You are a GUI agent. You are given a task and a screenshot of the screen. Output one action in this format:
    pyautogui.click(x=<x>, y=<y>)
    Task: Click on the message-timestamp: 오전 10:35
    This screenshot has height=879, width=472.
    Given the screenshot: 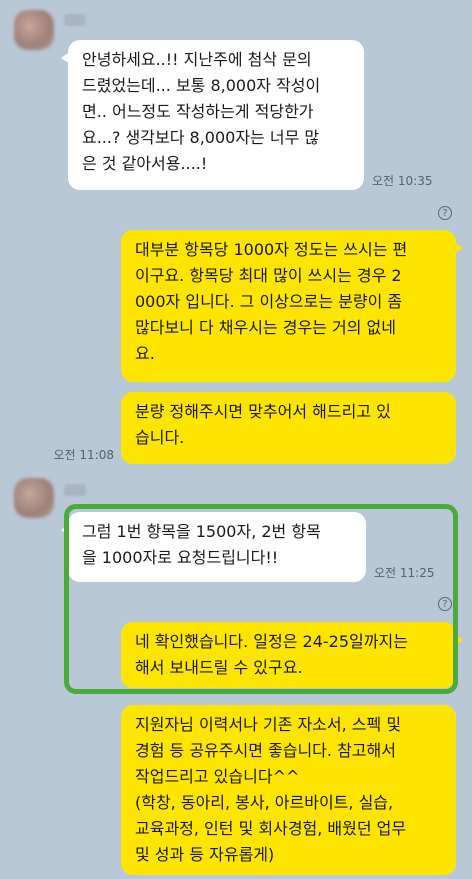 What is the action you would take?
    pyautogui.click(x=402, y=181)
    